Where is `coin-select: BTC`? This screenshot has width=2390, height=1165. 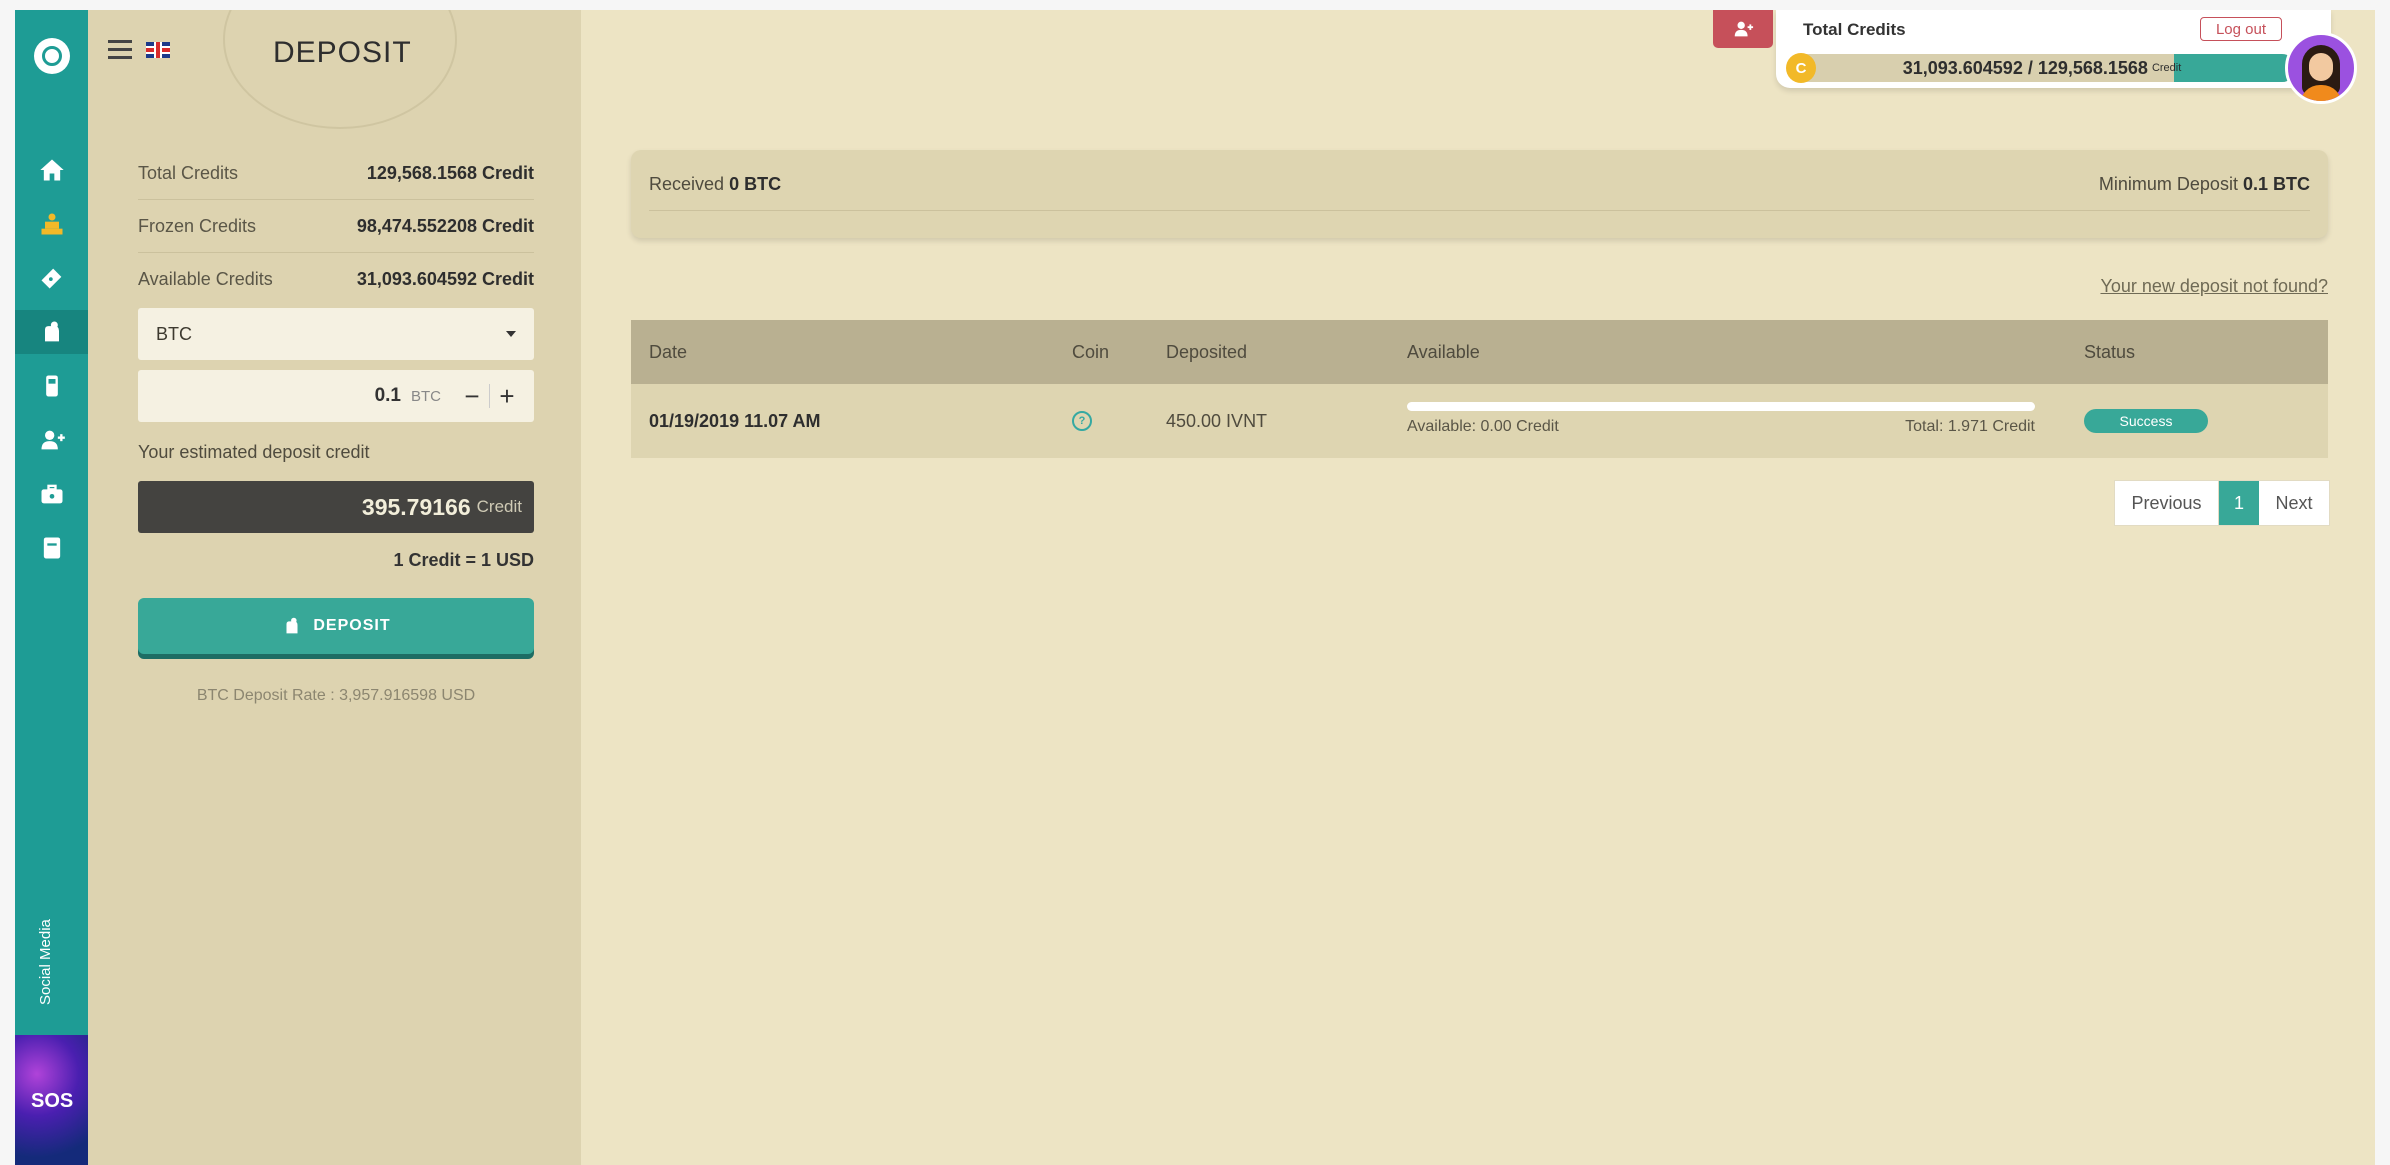 coin-select: BTC is located at coordinates (336, 334).